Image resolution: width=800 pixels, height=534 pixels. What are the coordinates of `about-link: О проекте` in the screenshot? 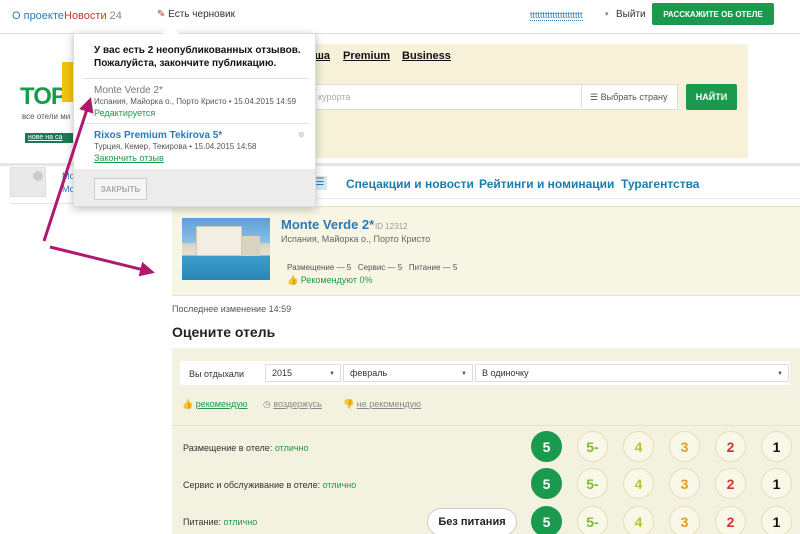 It's located at (38, 16).